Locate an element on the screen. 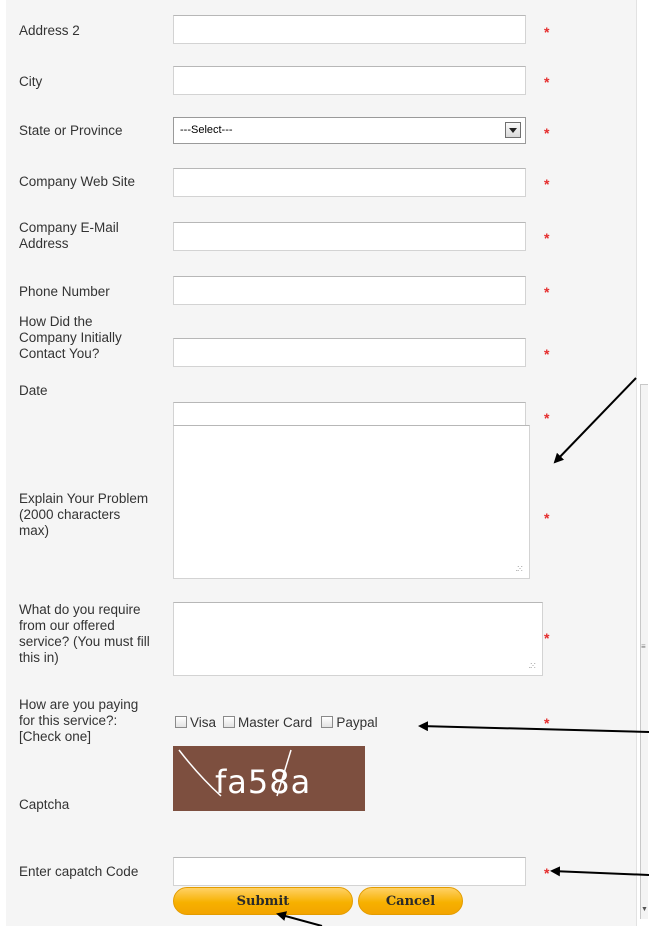  scrollbar-track is located at coordinates (644, 651).